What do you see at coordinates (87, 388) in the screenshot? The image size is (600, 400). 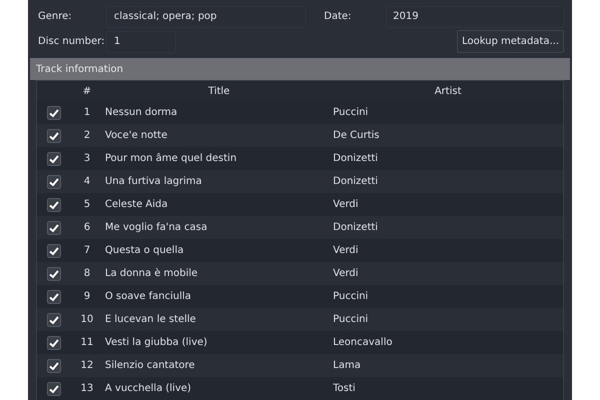 I see `track-number: 13` at bounding box center [87, 388].